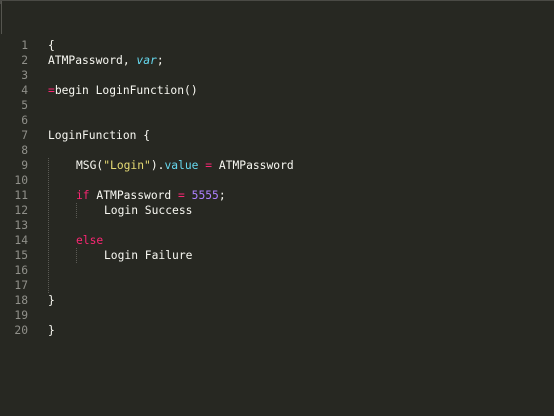 The height and width of the screenshot is (416, 554). Describe the element at coordinates (277, 330) in the screenshot. I see `code-line: 20}` at that location.